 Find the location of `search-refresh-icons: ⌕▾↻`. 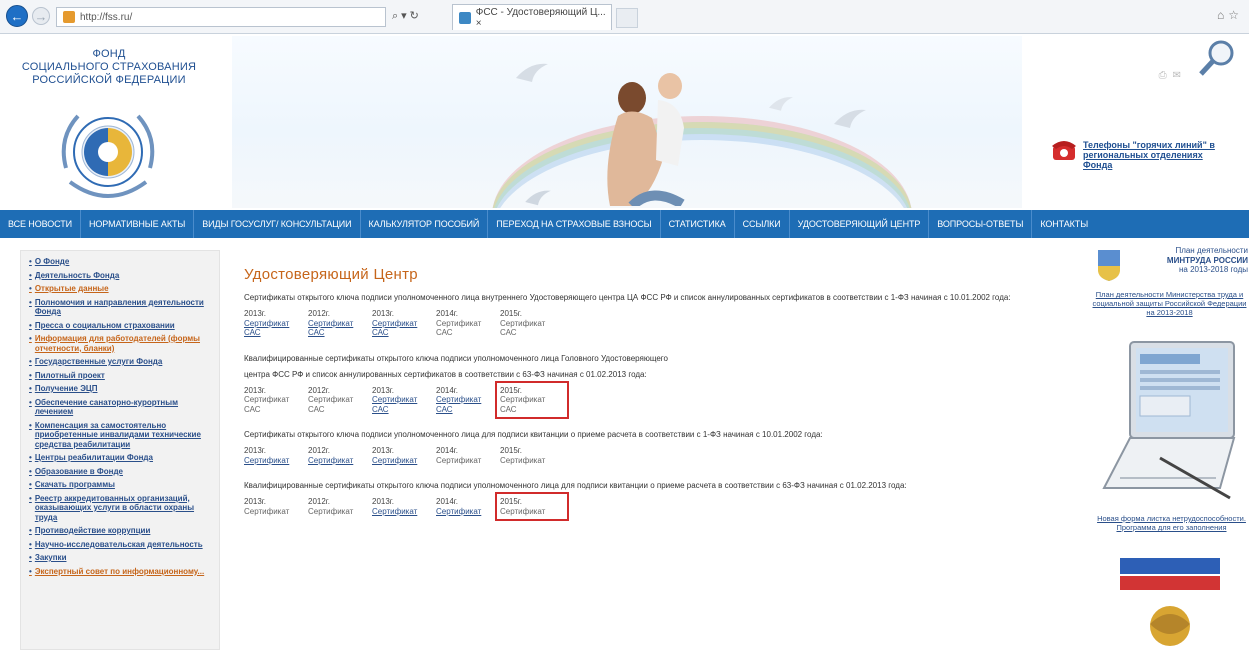

search-refresh-icons: ⌕▾↻ is located at coordinates (407, 16).